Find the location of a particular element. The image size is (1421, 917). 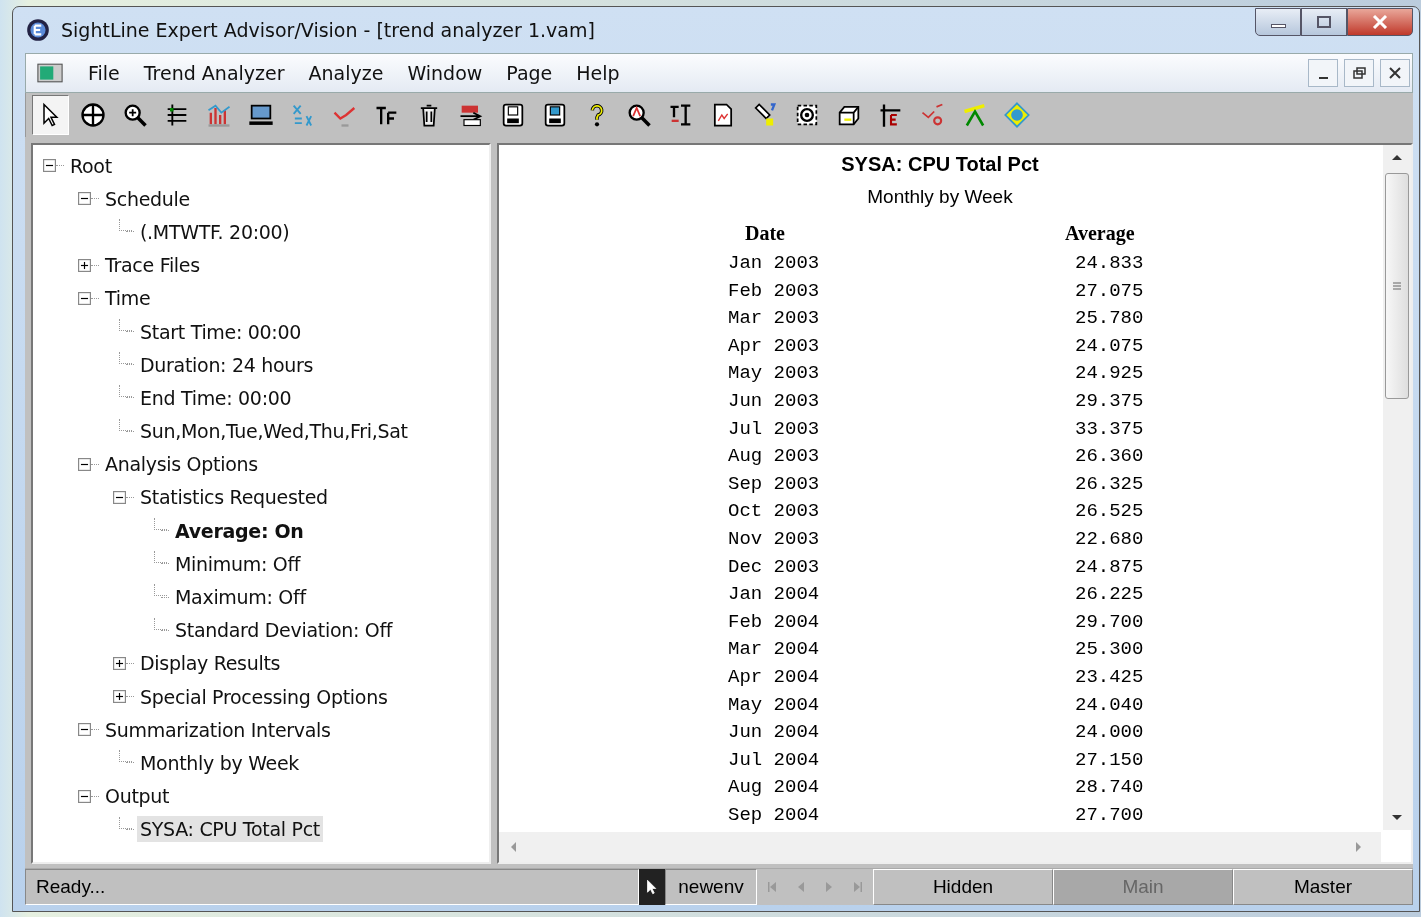

table-cell-text: 25.780 is located at coordinates (1109, 319).